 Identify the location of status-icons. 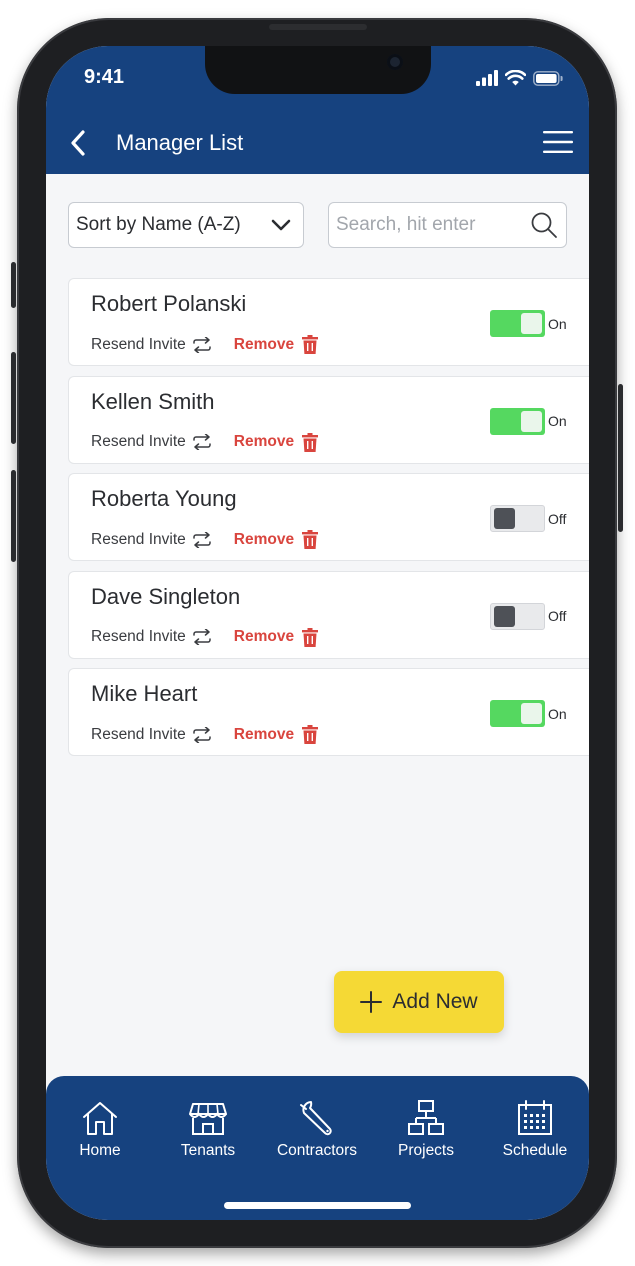
(519, 78).